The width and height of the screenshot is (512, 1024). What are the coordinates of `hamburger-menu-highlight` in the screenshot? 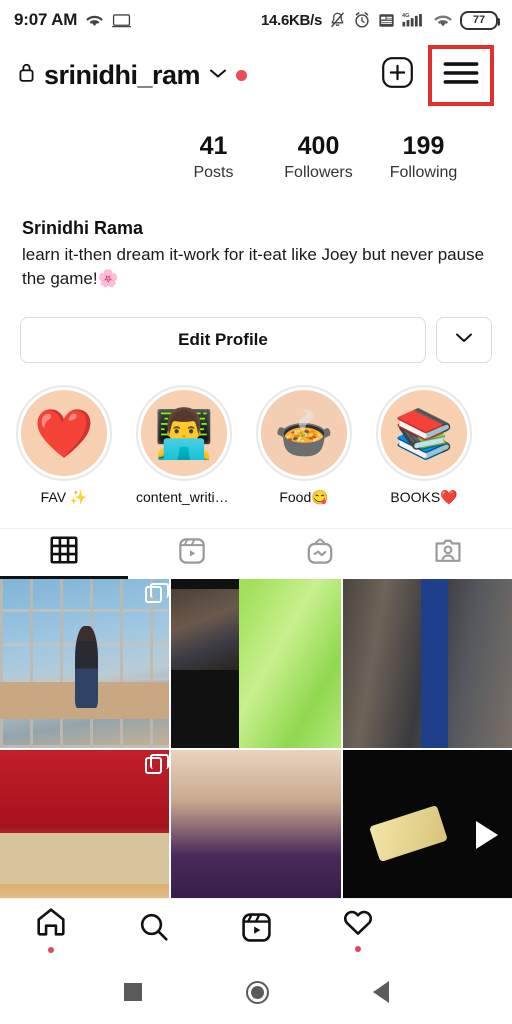 It's located at (461, 75).